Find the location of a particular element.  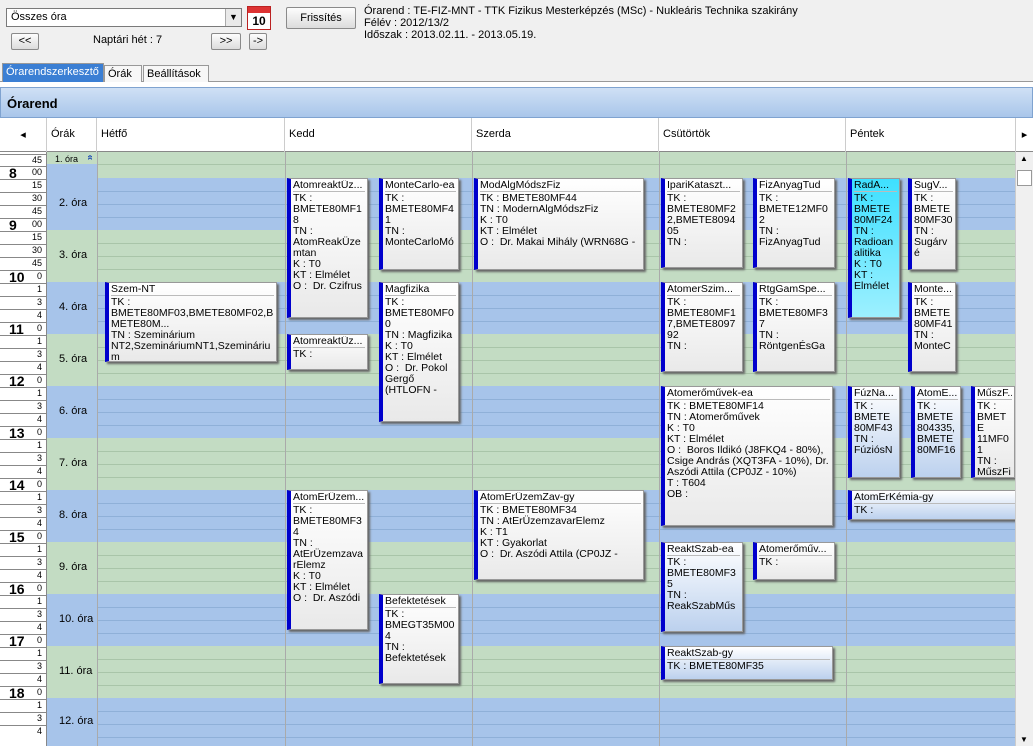

lesson-details: TK : BMETE 11MF01 TN : MűszFiz is located at coordinates (994, 439).